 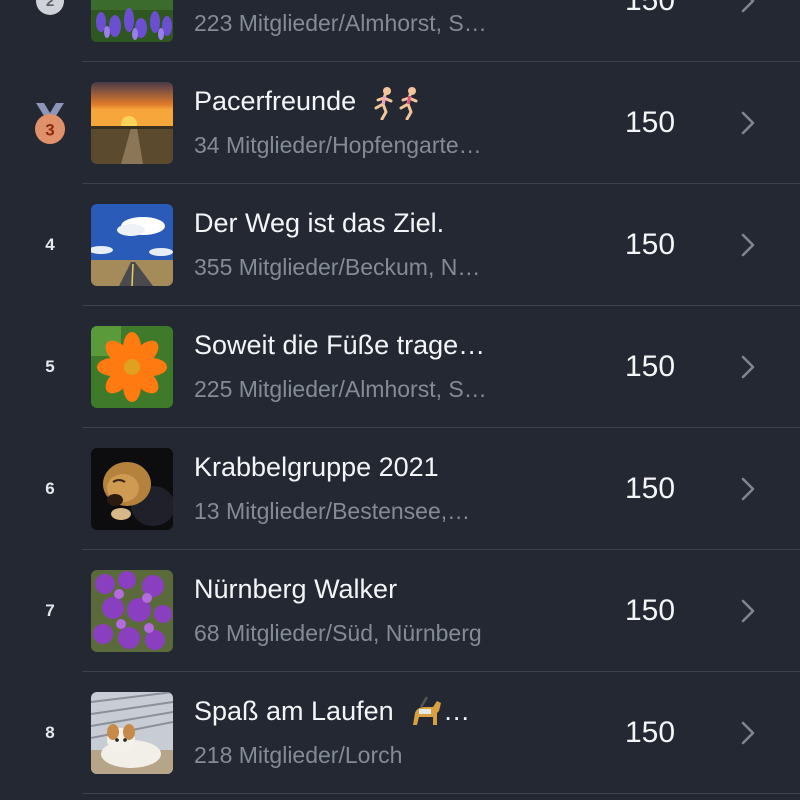 What do you see at coordinates (294, 711) in the screenshot?
I see `group-title-text: Spaß am Laufen` at bounding box center [294, 711].